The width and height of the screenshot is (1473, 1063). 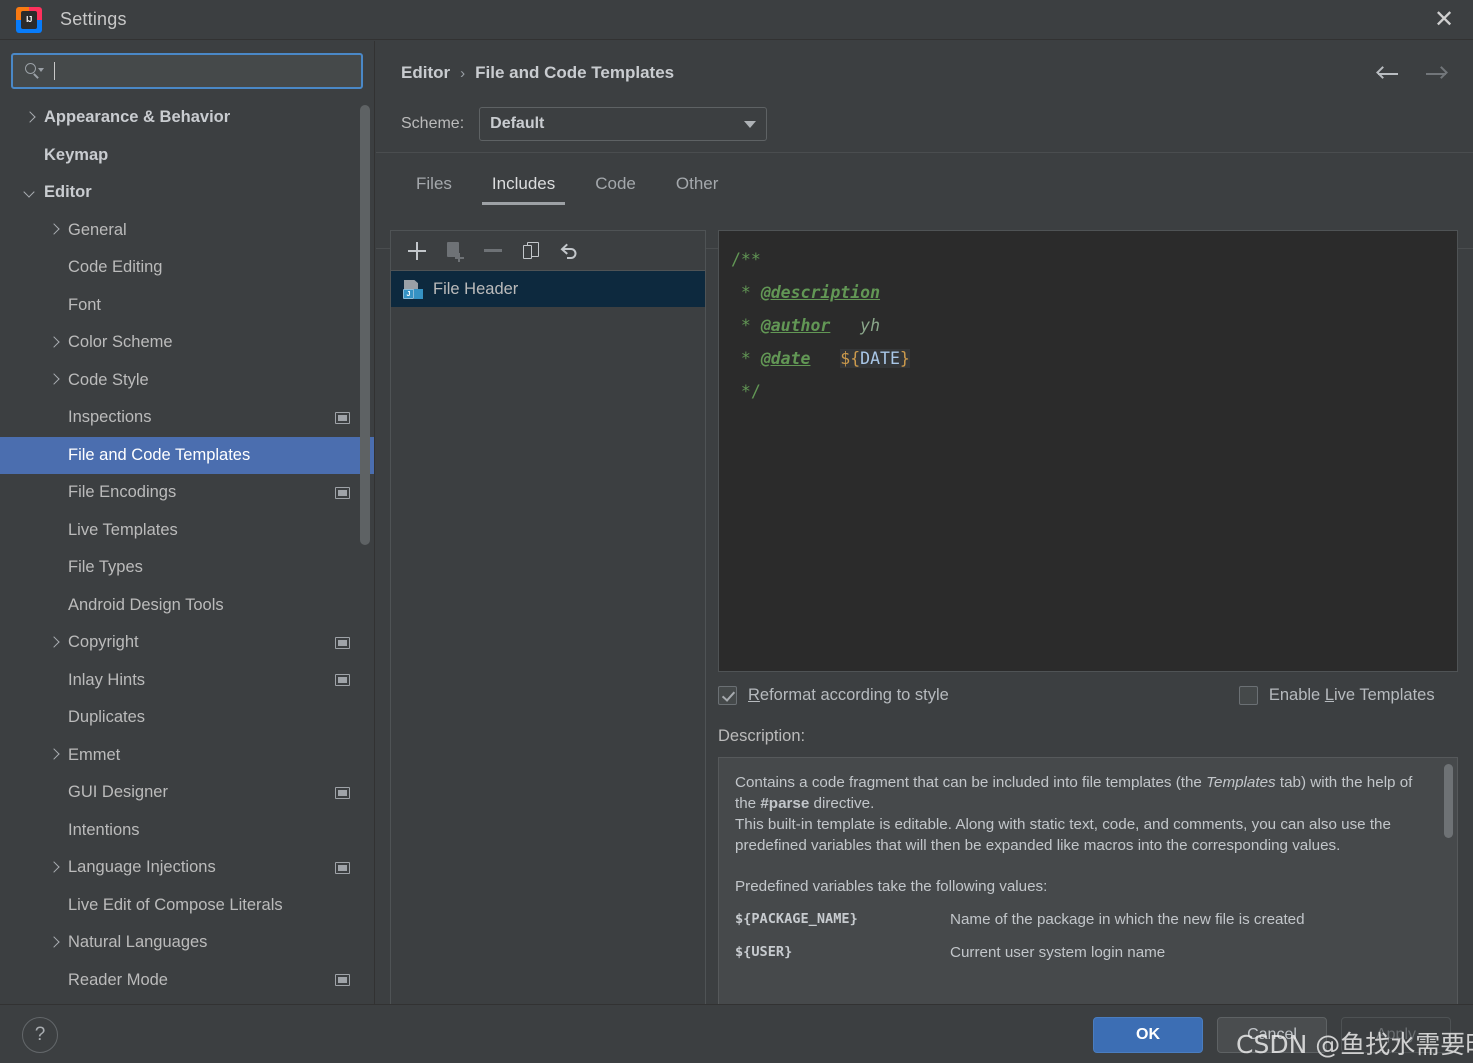 I want to click on breadcrumb: Editor › File and Code Templates, so click(x=537, y=73).